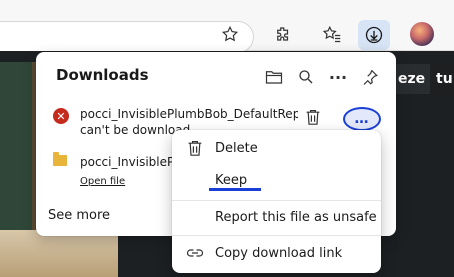 This screenshot has height=277, width=454. Describe the element at coordinates (195, 148) in the screenshot. I see `trash-icon` at that location.